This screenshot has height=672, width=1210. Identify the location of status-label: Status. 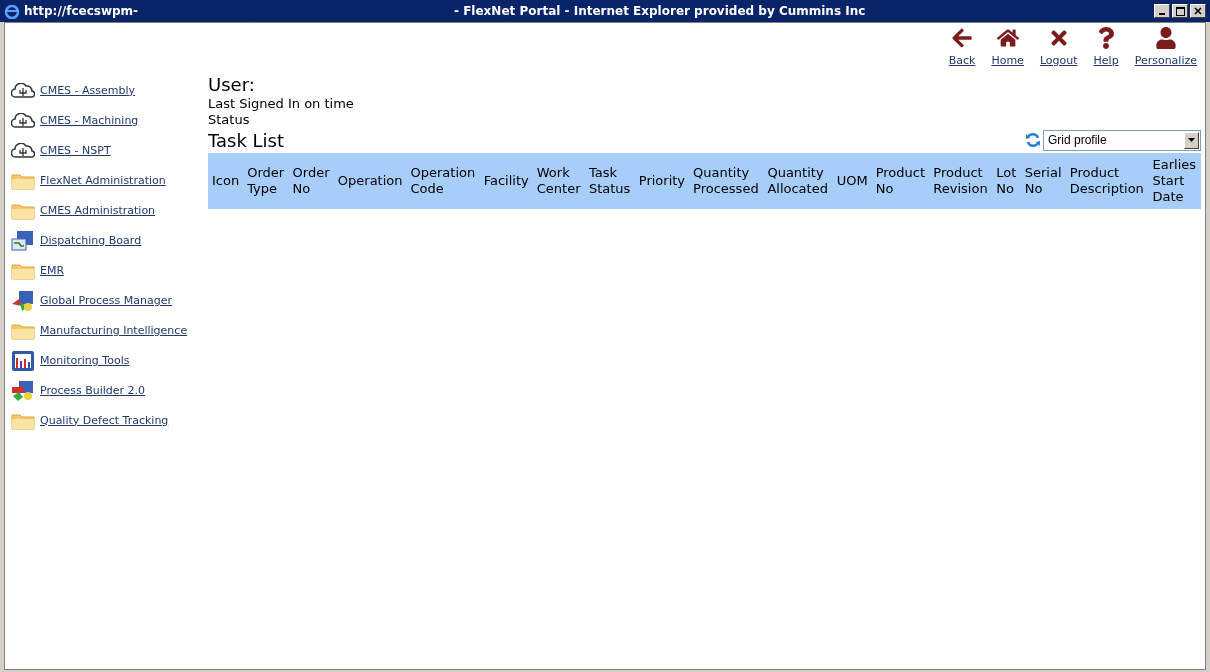
(229, 120).